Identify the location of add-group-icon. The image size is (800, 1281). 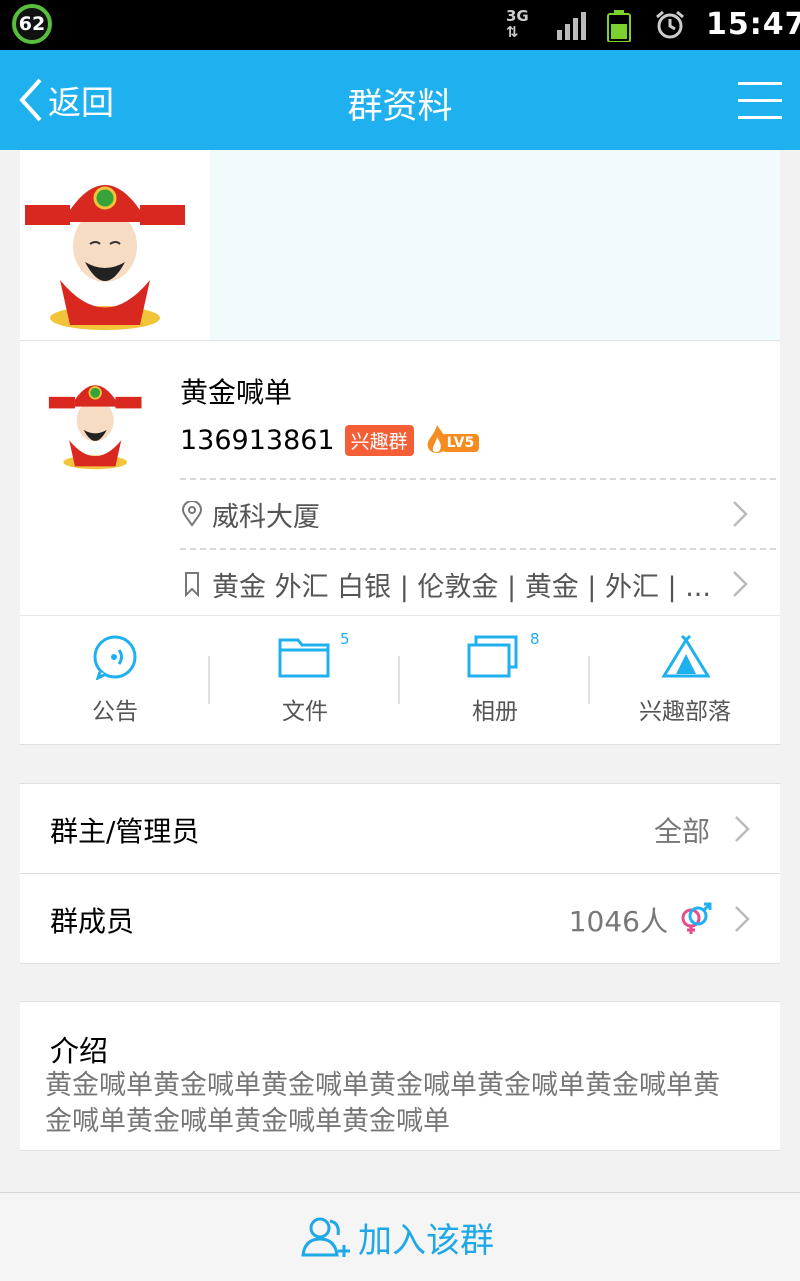
(325, 1237).